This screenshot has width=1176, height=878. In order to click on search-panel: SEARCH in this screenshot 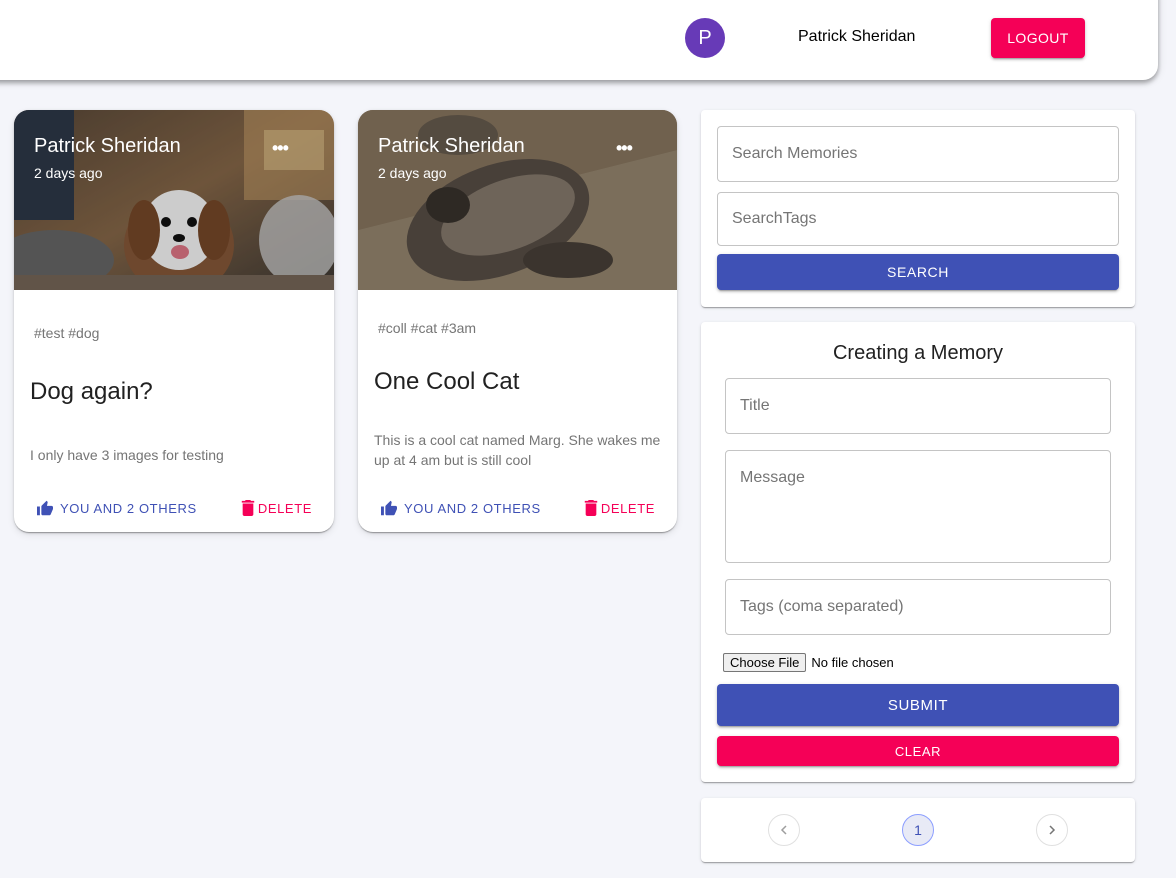, I will do `click(918, 208)`.